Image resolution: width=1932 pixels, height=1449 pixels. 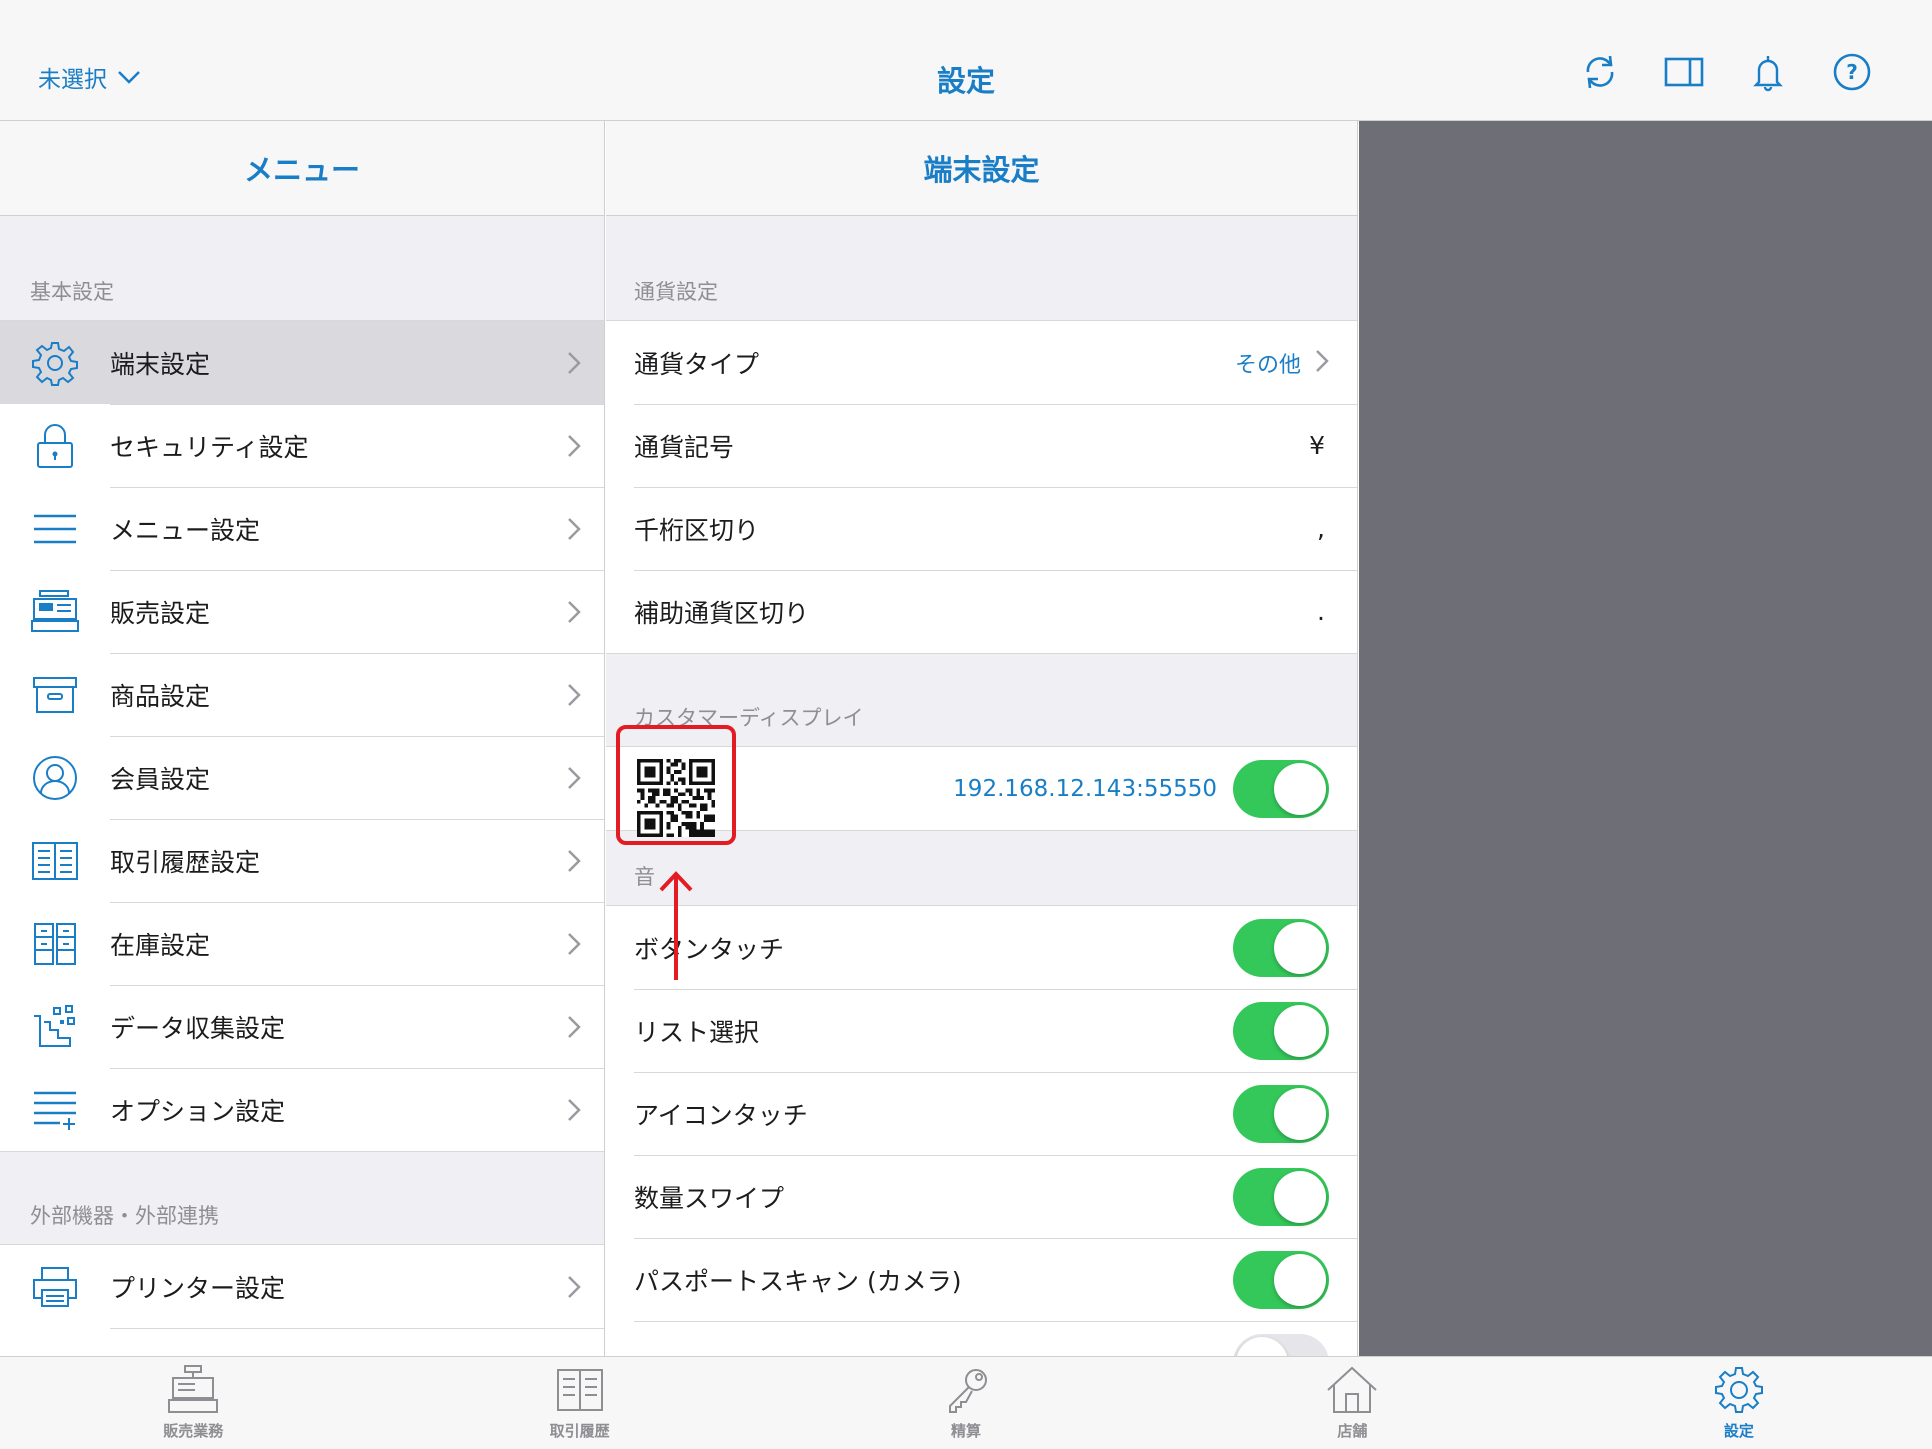 I want to click on refresh-button, so click(x=1600, y=72).